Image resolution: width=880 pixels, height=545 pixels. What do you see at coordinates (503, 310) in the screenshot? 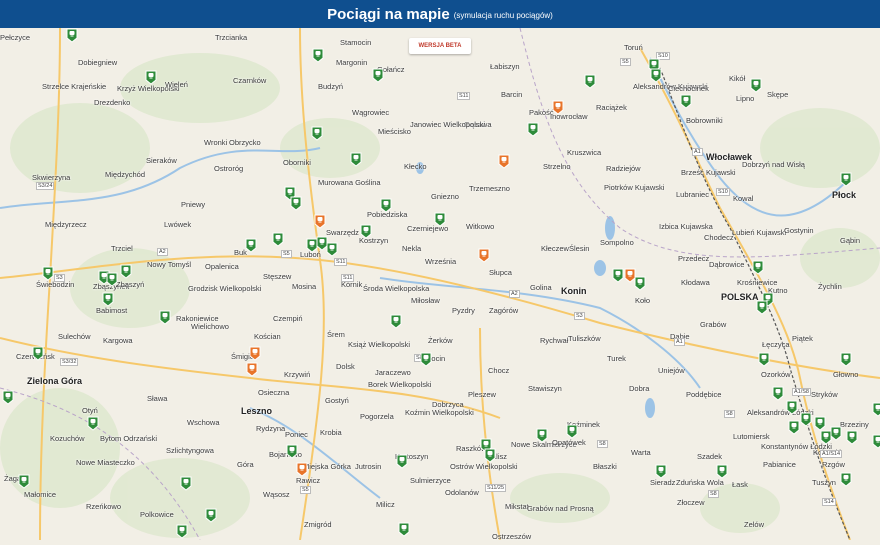
I see `place-label: Zagórów` at bounding box center [503, 310].